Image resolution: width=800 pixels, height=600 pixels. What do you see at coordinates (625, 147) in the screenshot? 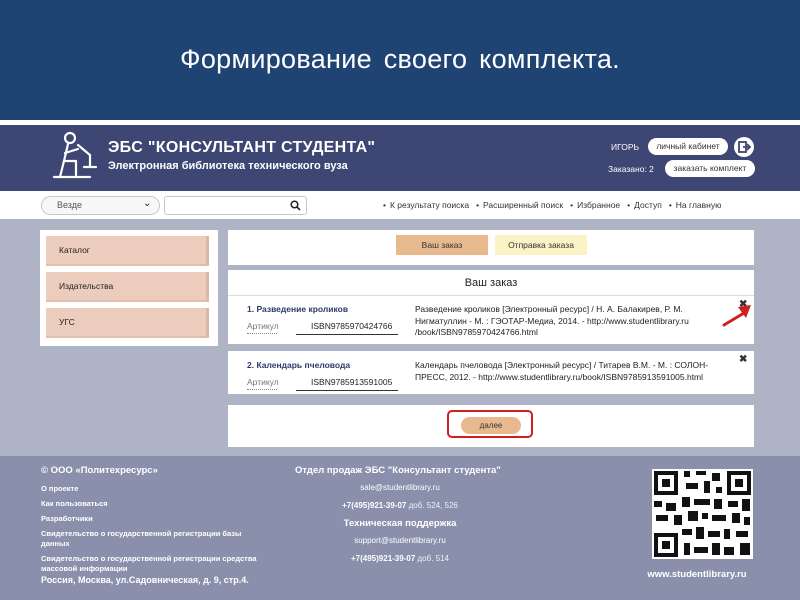
I see `user-name: ИГОРЬ` at bounding box center [625, 147].